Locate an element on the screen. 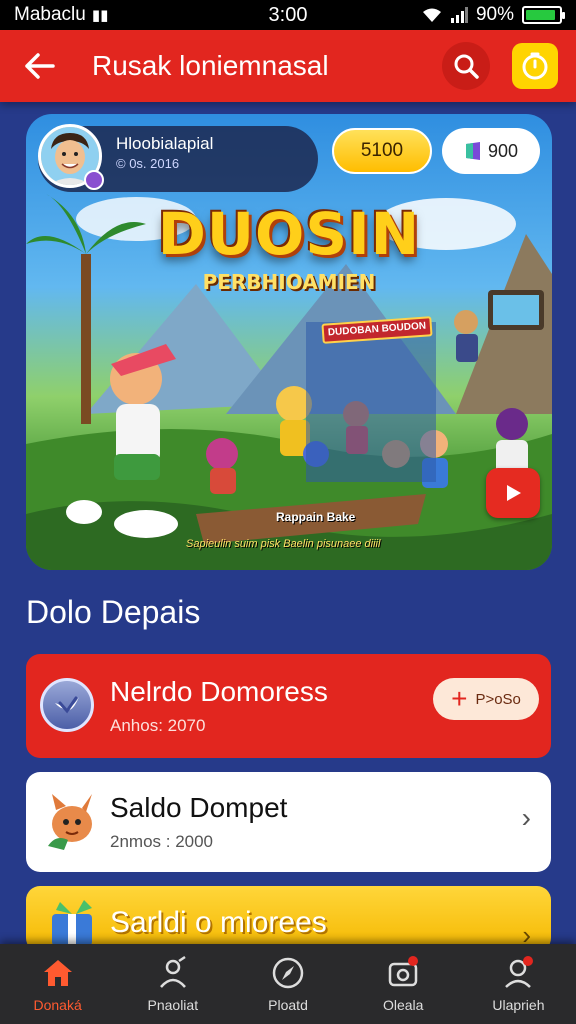 This screenshot has height=1024, width=576. coin-balance: 5100 is located at coordinates (382, 150).